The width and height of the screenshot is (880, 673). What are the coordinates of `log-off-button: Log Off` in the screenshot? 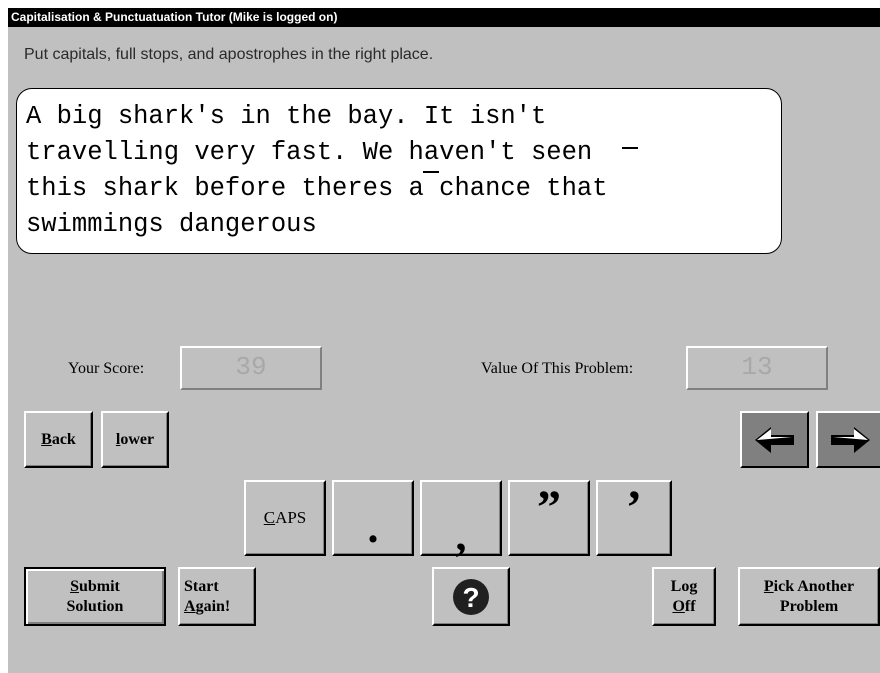 It's located at (684, 596).